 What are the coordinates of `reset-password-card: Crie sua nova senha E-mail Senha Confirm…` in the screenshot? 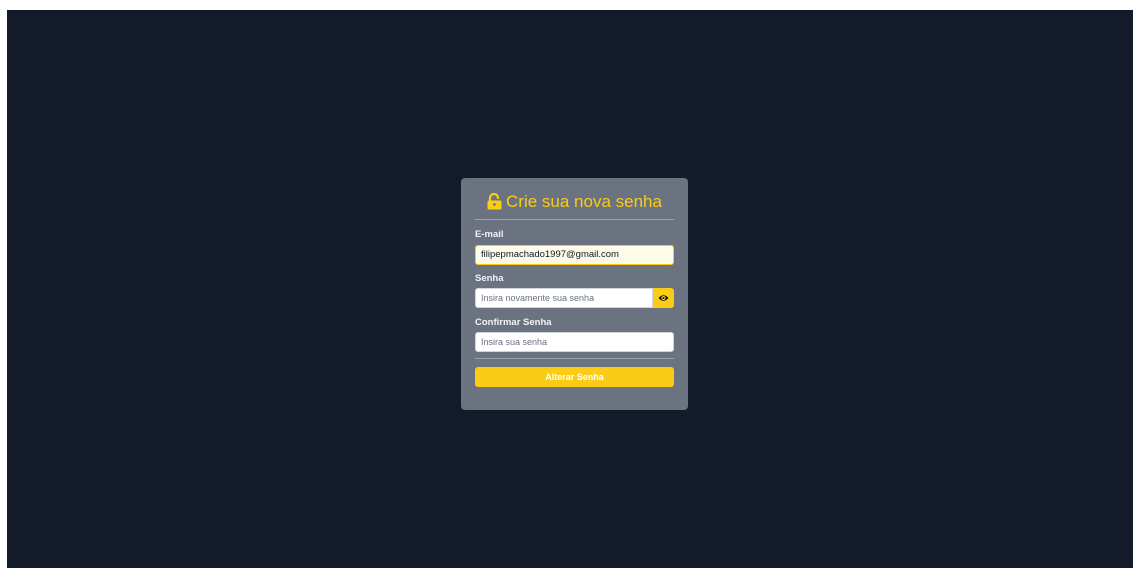 It's located at (574, 294).